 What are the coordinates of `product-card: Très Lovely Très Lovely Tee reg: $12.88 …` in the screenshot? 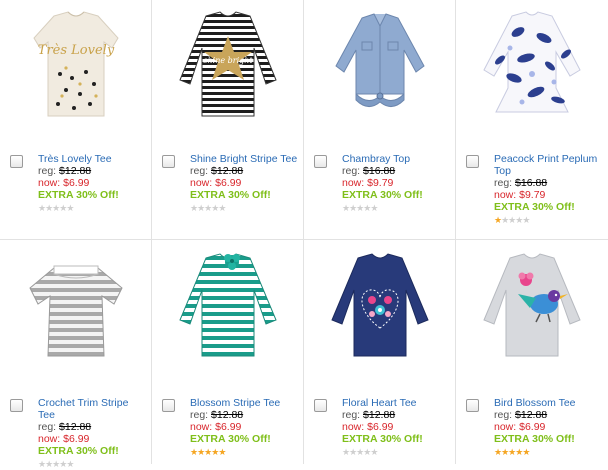 It's located at (76, 120).